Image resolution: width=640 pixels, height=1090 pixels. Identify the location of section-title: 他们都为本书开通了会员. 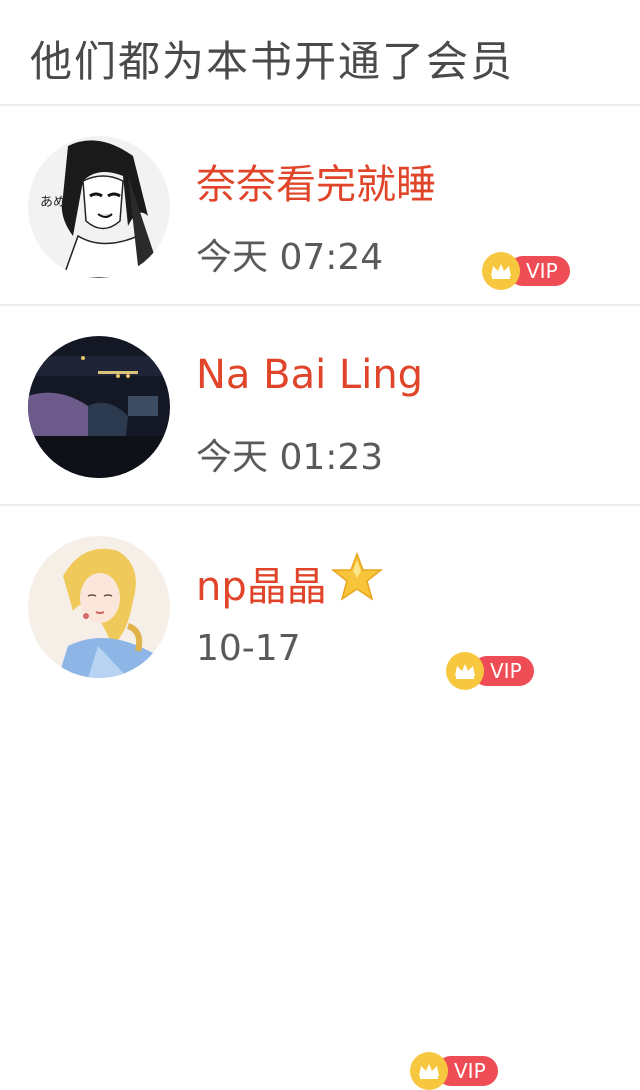
(272, 61).